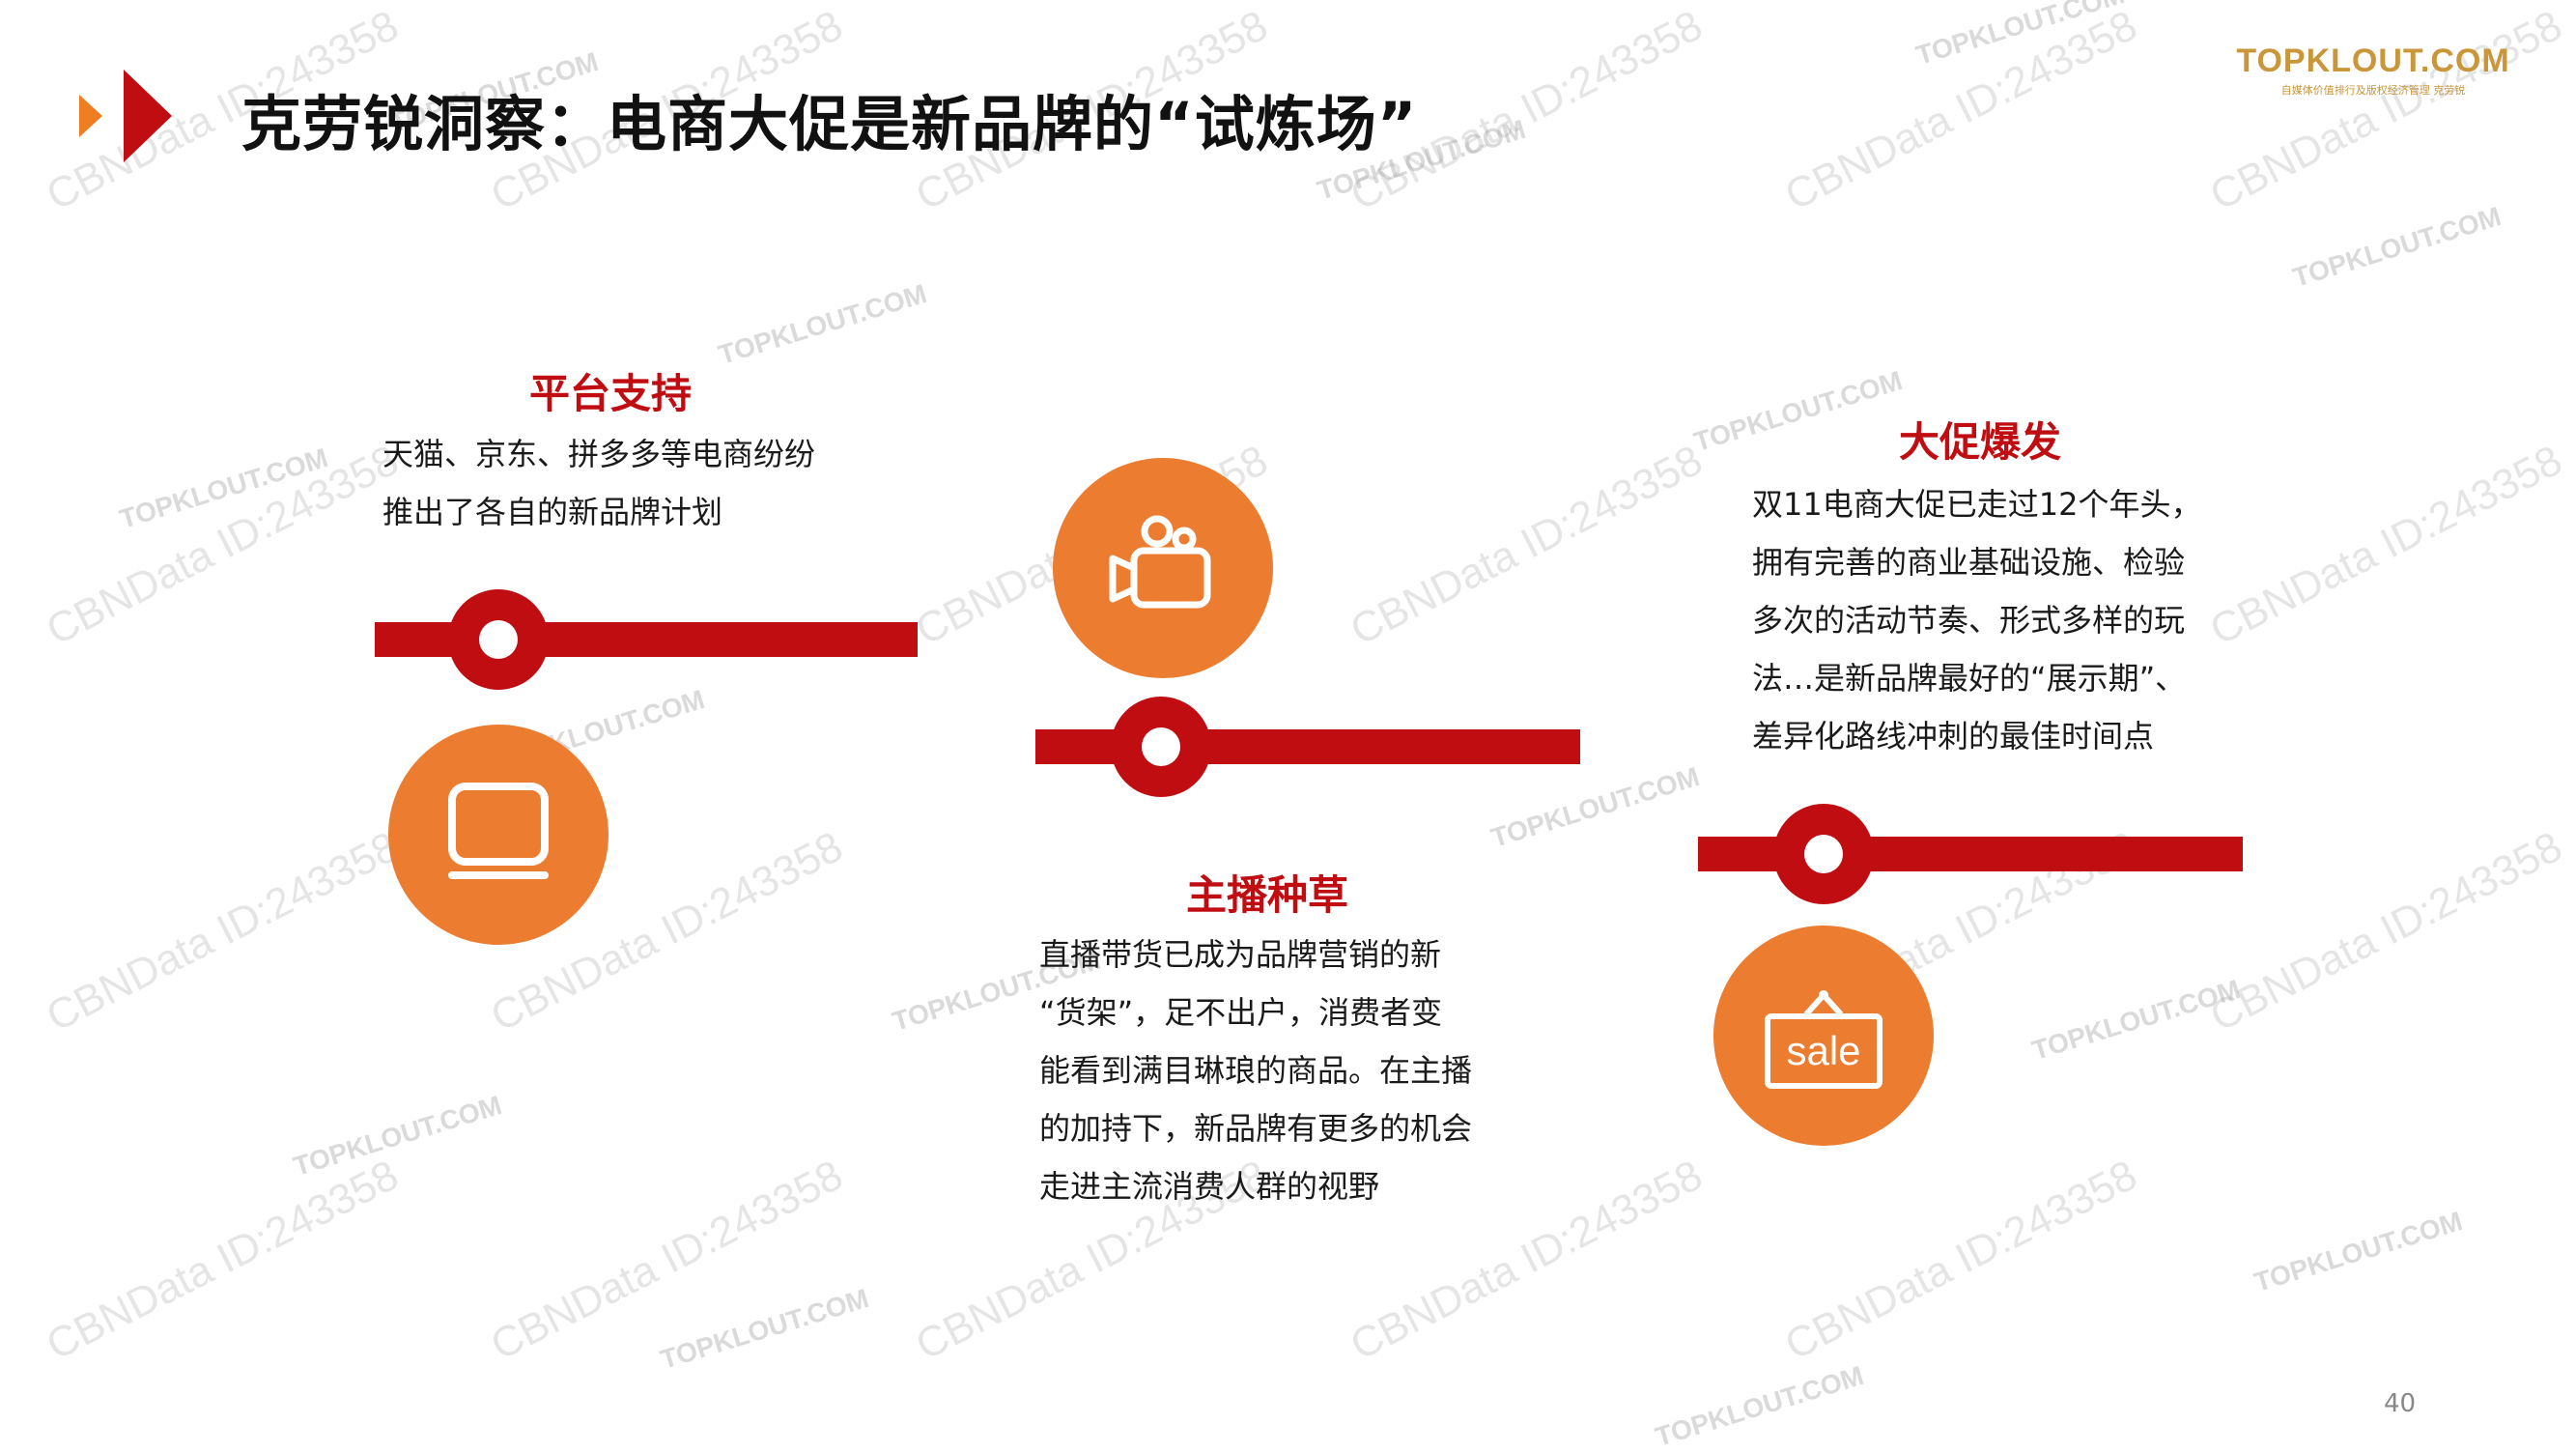 This screenshot has height=1453, width=2576. What do you see at coordinates (2373, 61) in the screenshot?
I see `logo-brand: TOPKLOUT.COM` at bounding box center [2373, 61].